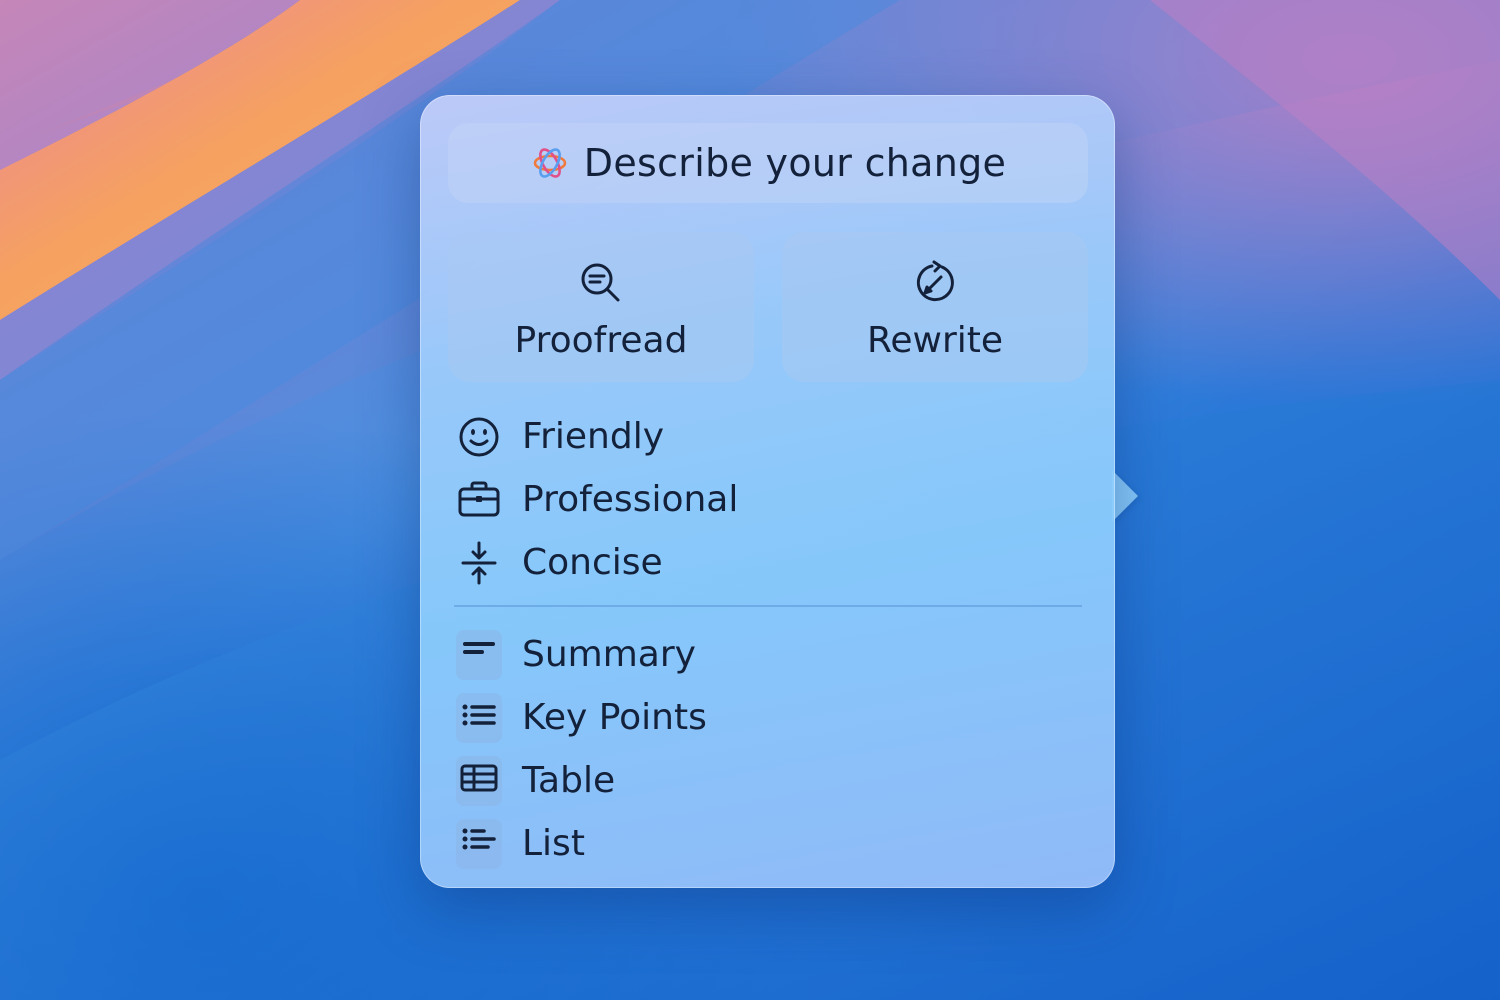 Image resolution: width=1500 pixels, height=1000 pixels. What do you see at coordinates (795, 163) in the screenshot?
I see `describe-change-placeholder: Describe your change` at bounding box center [795, 163].